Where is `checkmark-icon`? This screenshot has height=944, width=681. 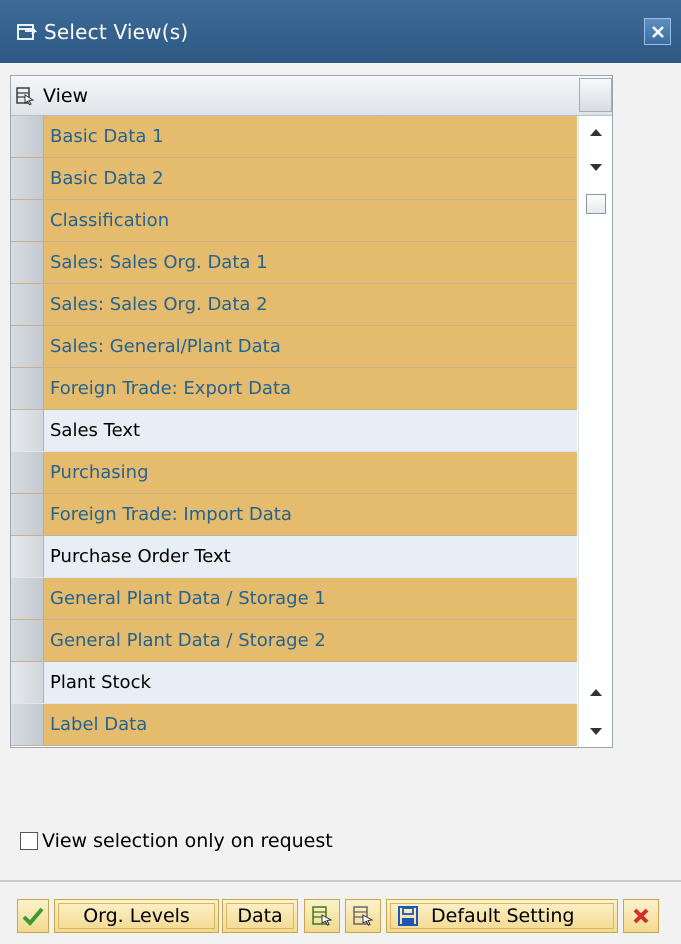
checkmark-icon is located at coordinates (33, 916).